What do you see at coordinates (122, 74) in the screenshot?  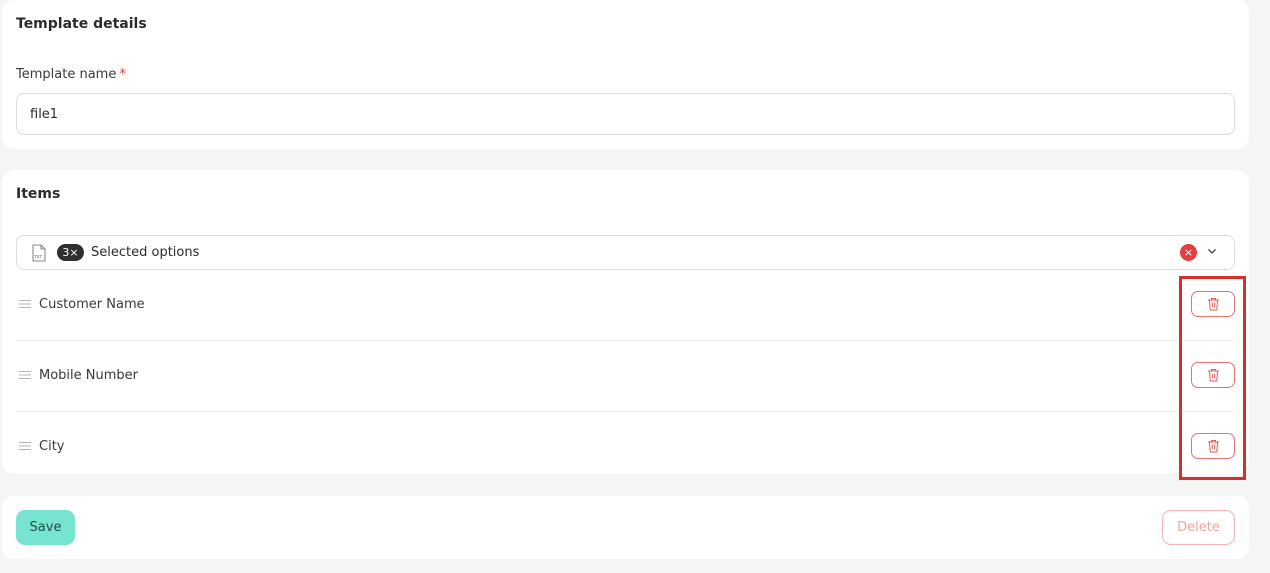 I see `required-mark: *` at bounding box center [122, 74].